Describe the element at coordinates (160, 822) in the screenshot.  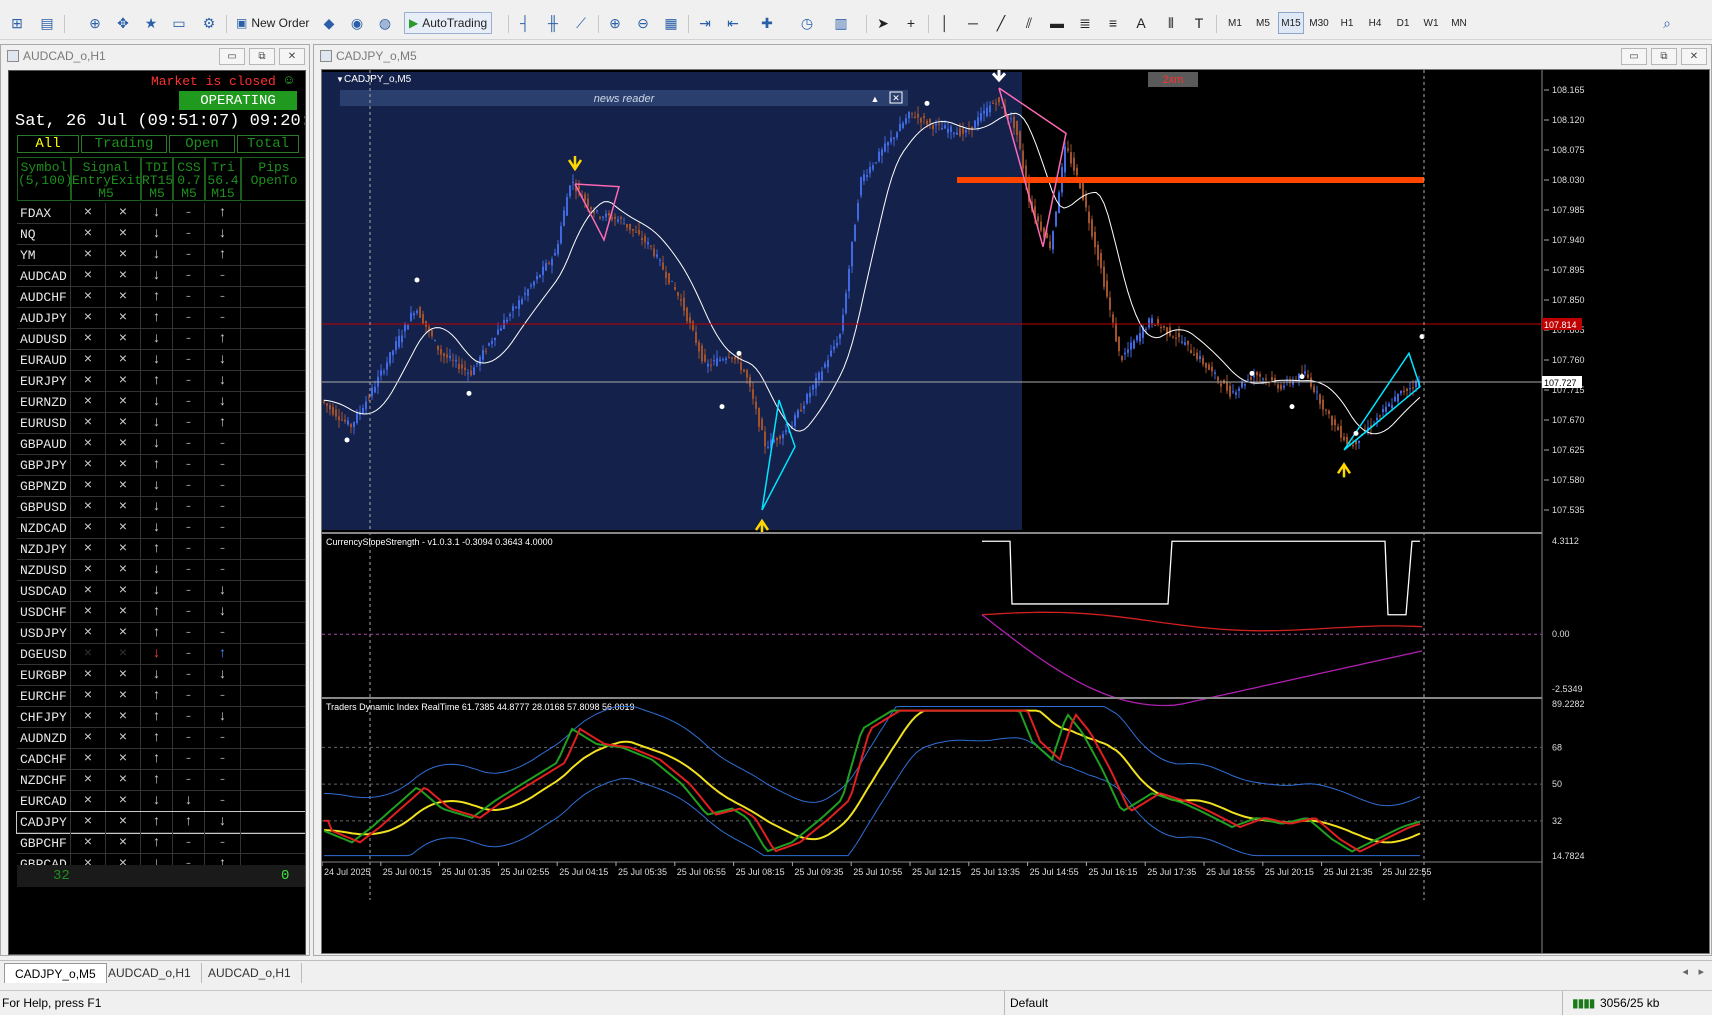
I see `symbol-row: CADJPY × × ↑ ↑ ↓` at that location.